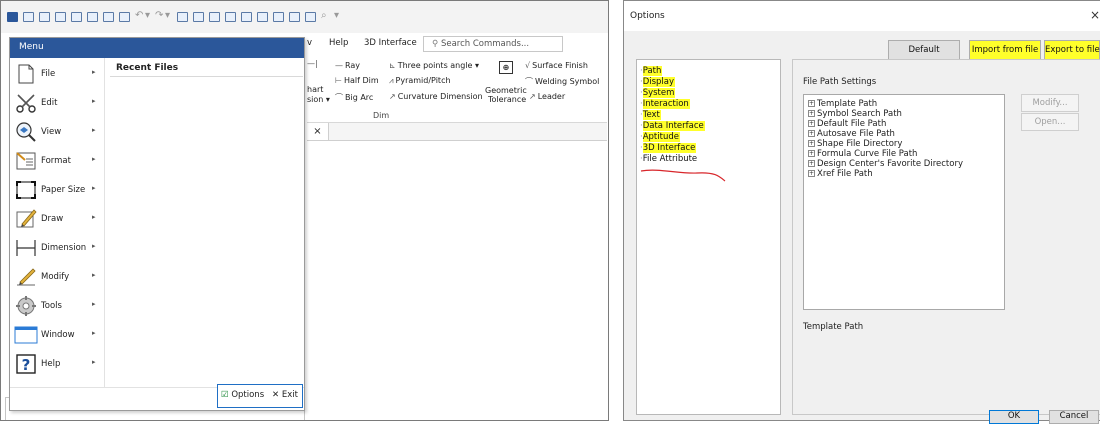 This screenshot has height=424, width=1100. I want to click on qat-customize-icon: ▾, so click(337, 15).